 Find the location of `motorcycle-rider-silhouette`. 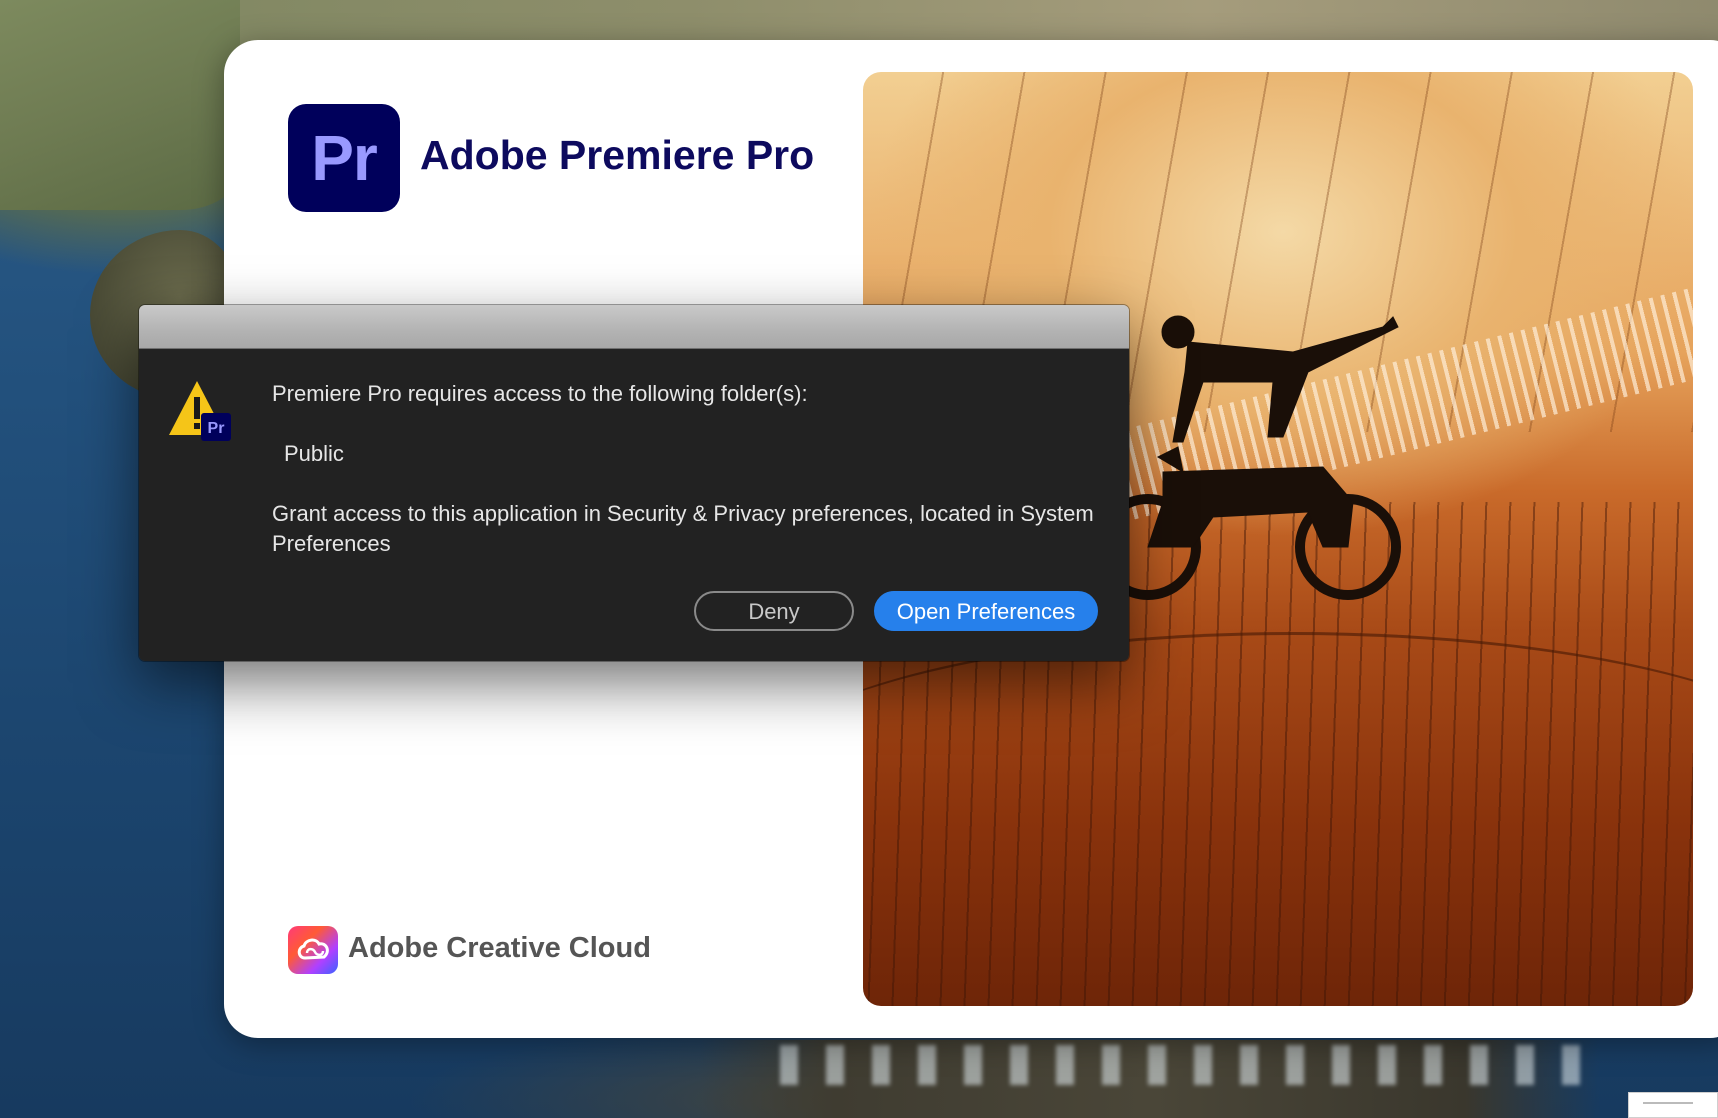

motorcycle-rider-silhouette is located at coordinates (1248, 457).